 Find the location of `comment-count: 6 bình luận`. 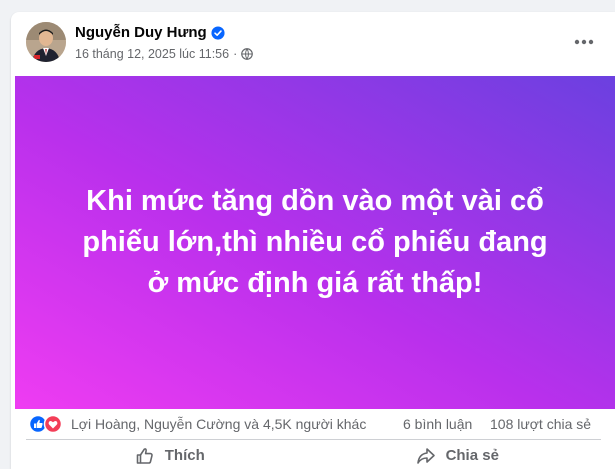

comment-count: 6 bình luận is located at coordinates (437, 424).